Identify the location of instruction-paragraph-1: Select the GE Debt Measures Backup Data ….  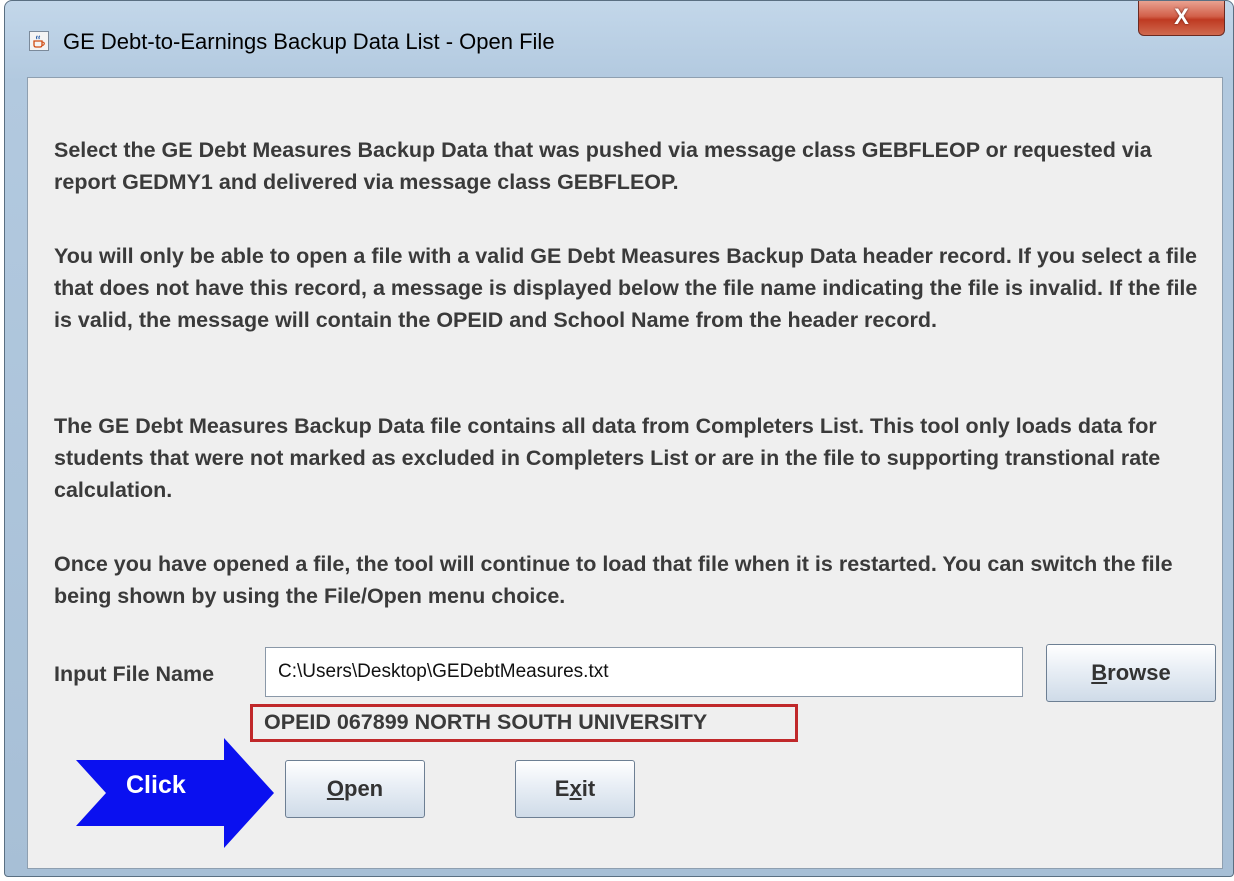
(603, 166).